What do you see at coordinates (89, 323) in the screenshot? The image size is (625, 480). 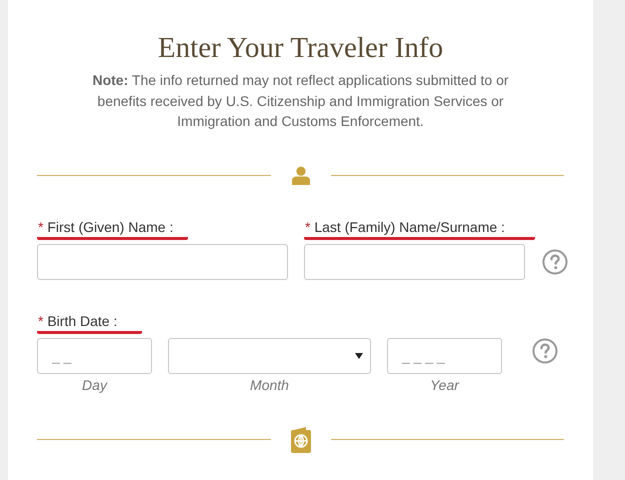 I see `field-label: * Birth Date :` at bounding box center [89, 323].